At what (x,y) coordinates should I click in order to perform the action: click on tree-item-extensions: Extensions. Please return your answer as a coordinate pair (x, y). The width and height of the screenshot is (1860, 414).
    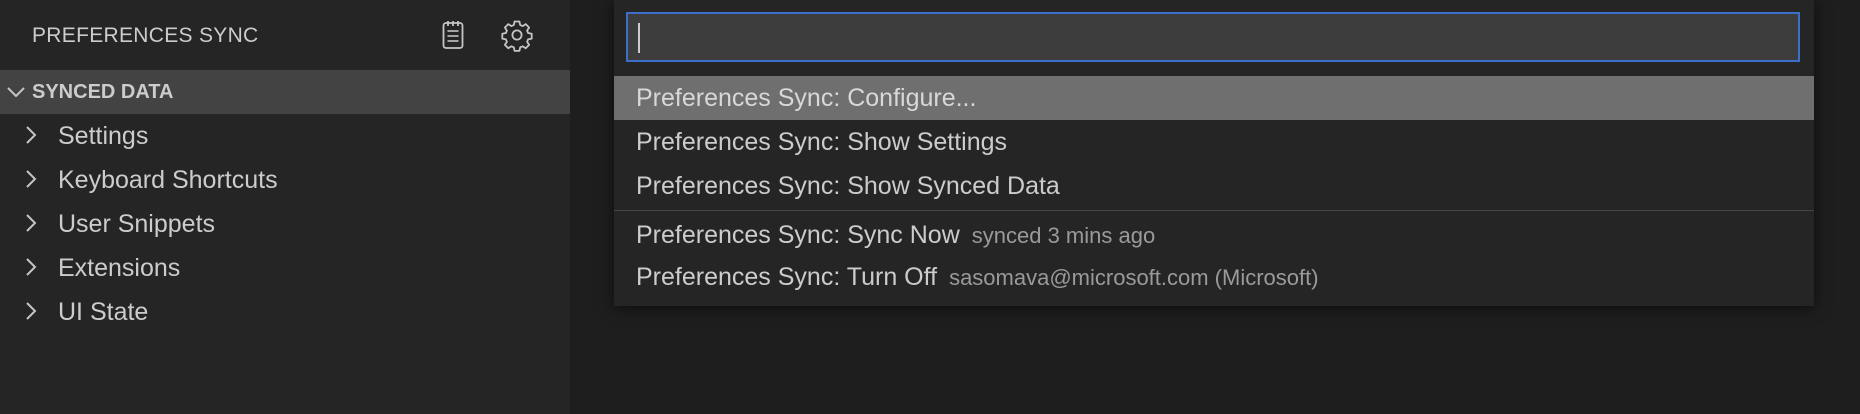
    Looking at the image, I should click on (285, 268).